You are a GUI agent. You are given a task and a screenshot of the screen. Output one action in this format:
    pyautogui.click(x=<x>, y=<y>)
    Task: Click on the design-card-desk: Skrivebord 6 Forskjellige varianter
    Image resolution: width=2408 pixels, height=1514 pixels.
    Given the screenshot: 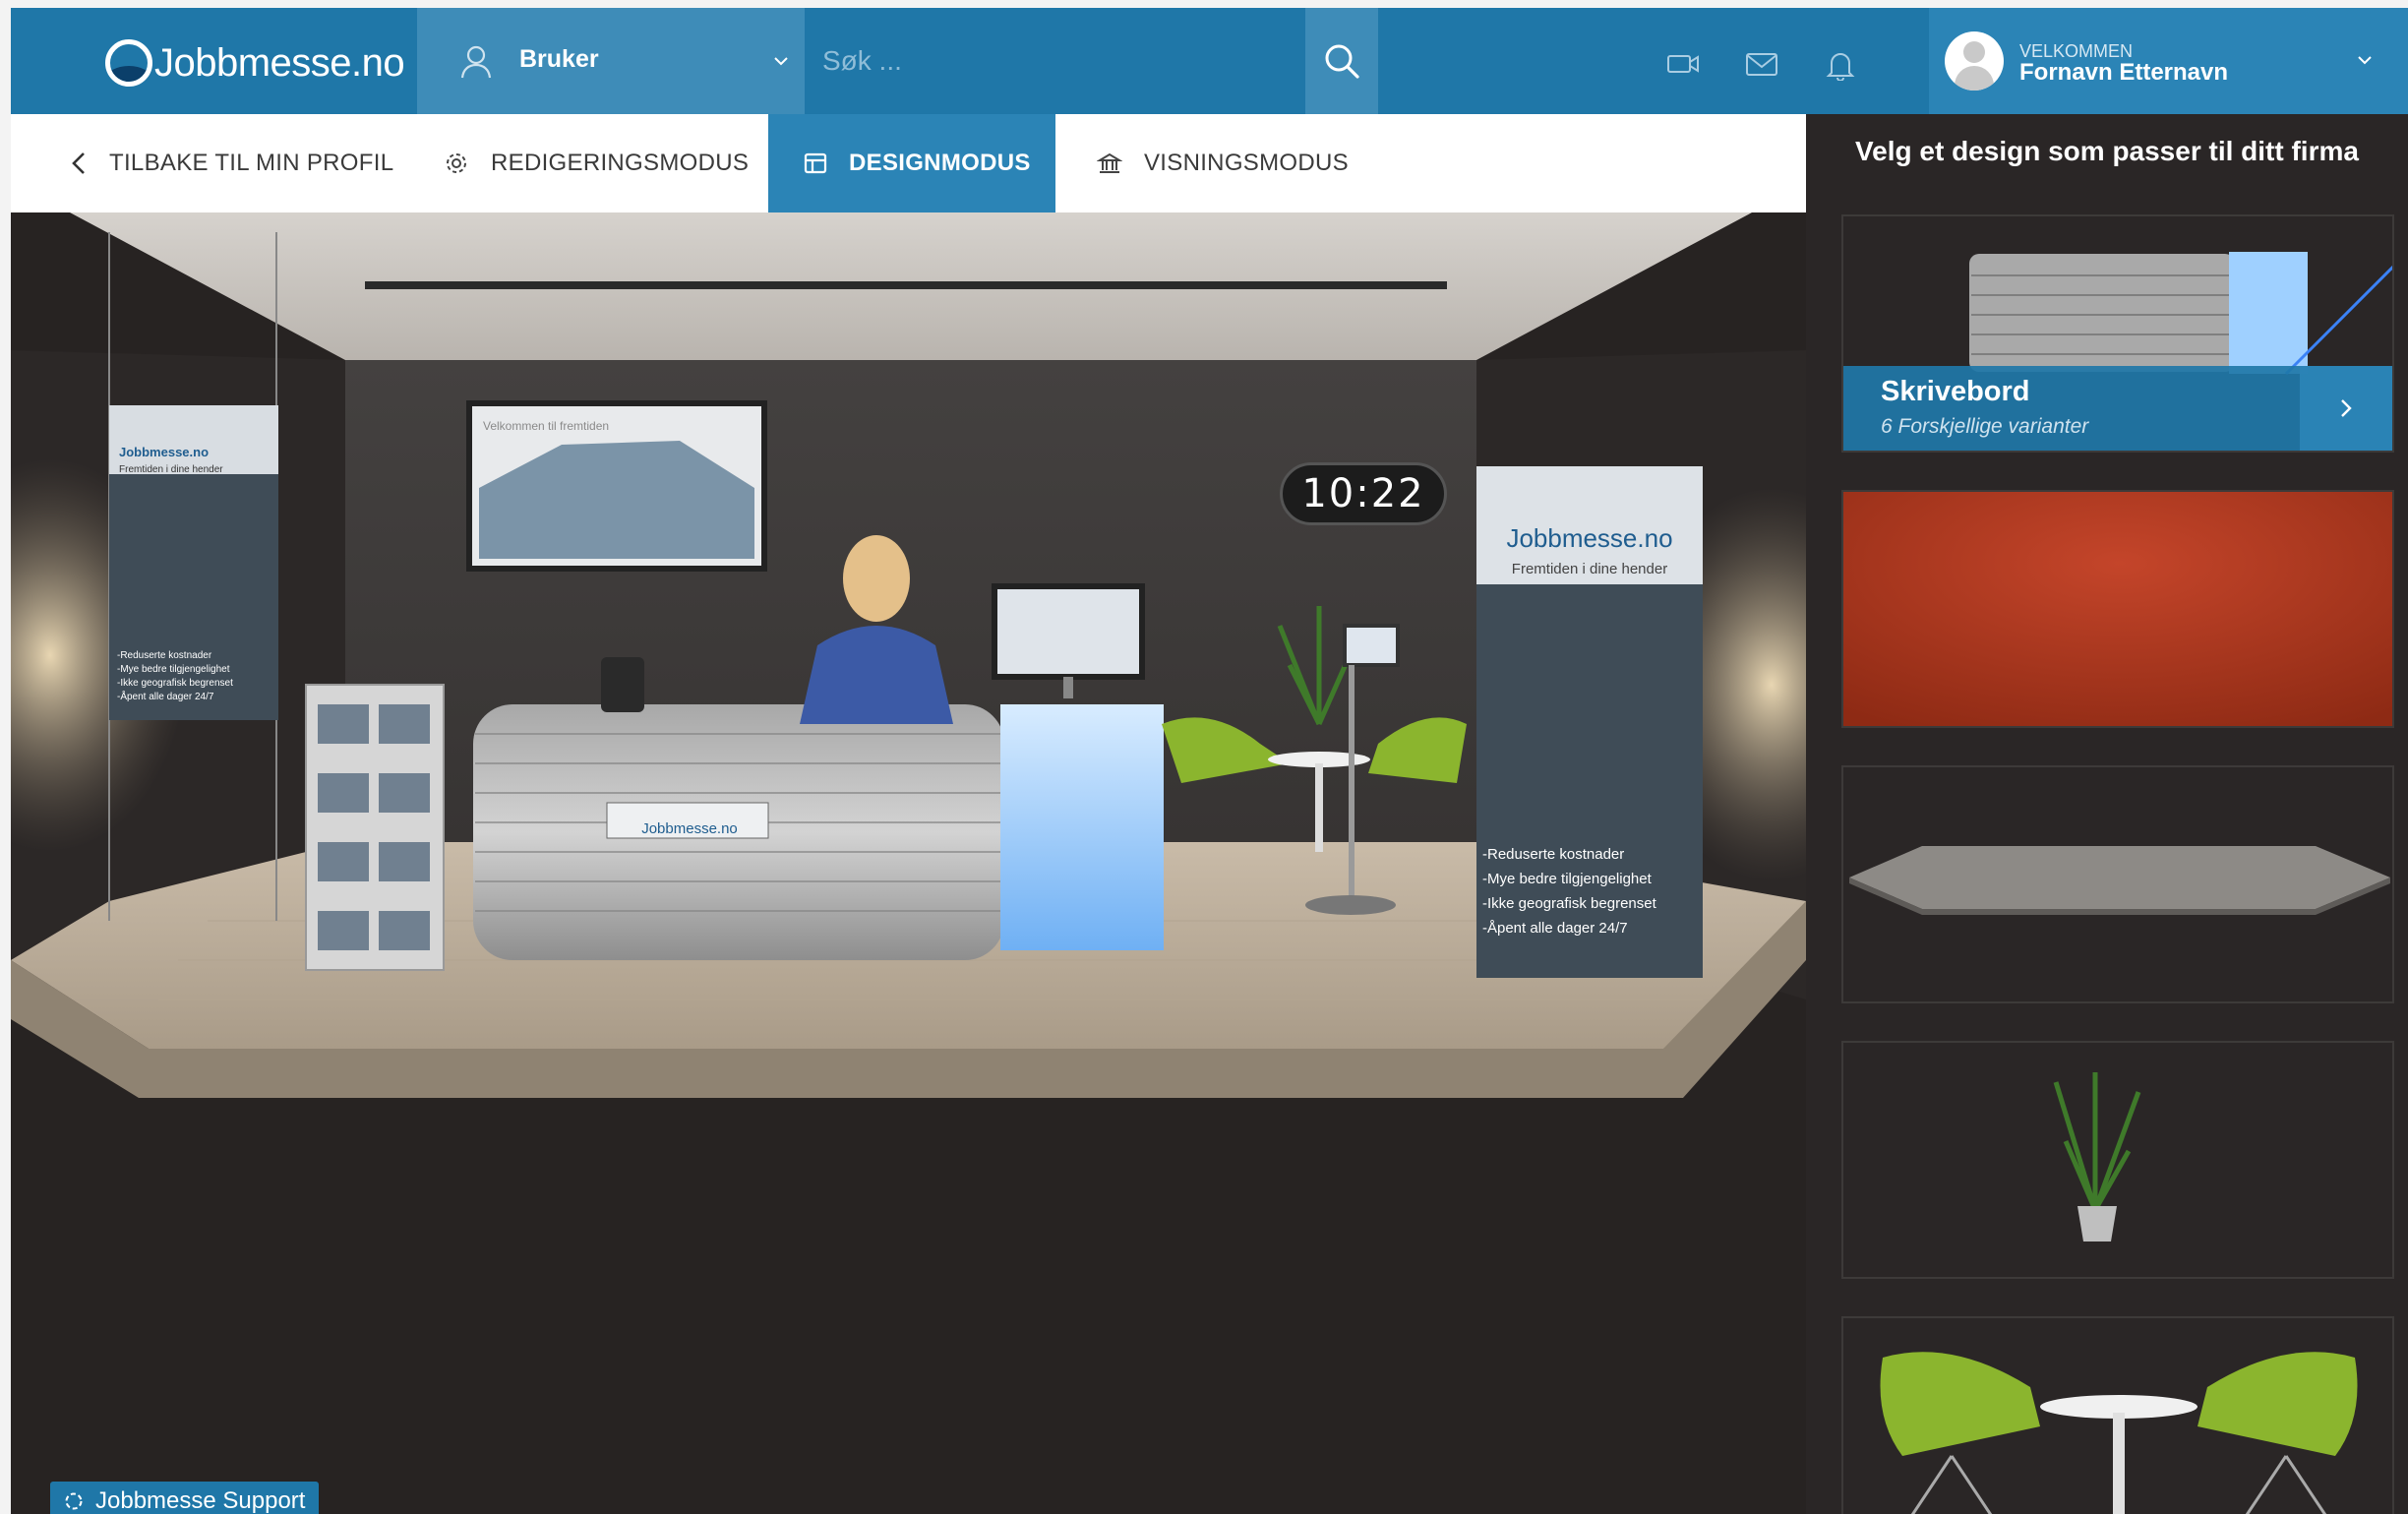 What is the action you would take?
    pyautogui.click(x=2117, y=333)
    